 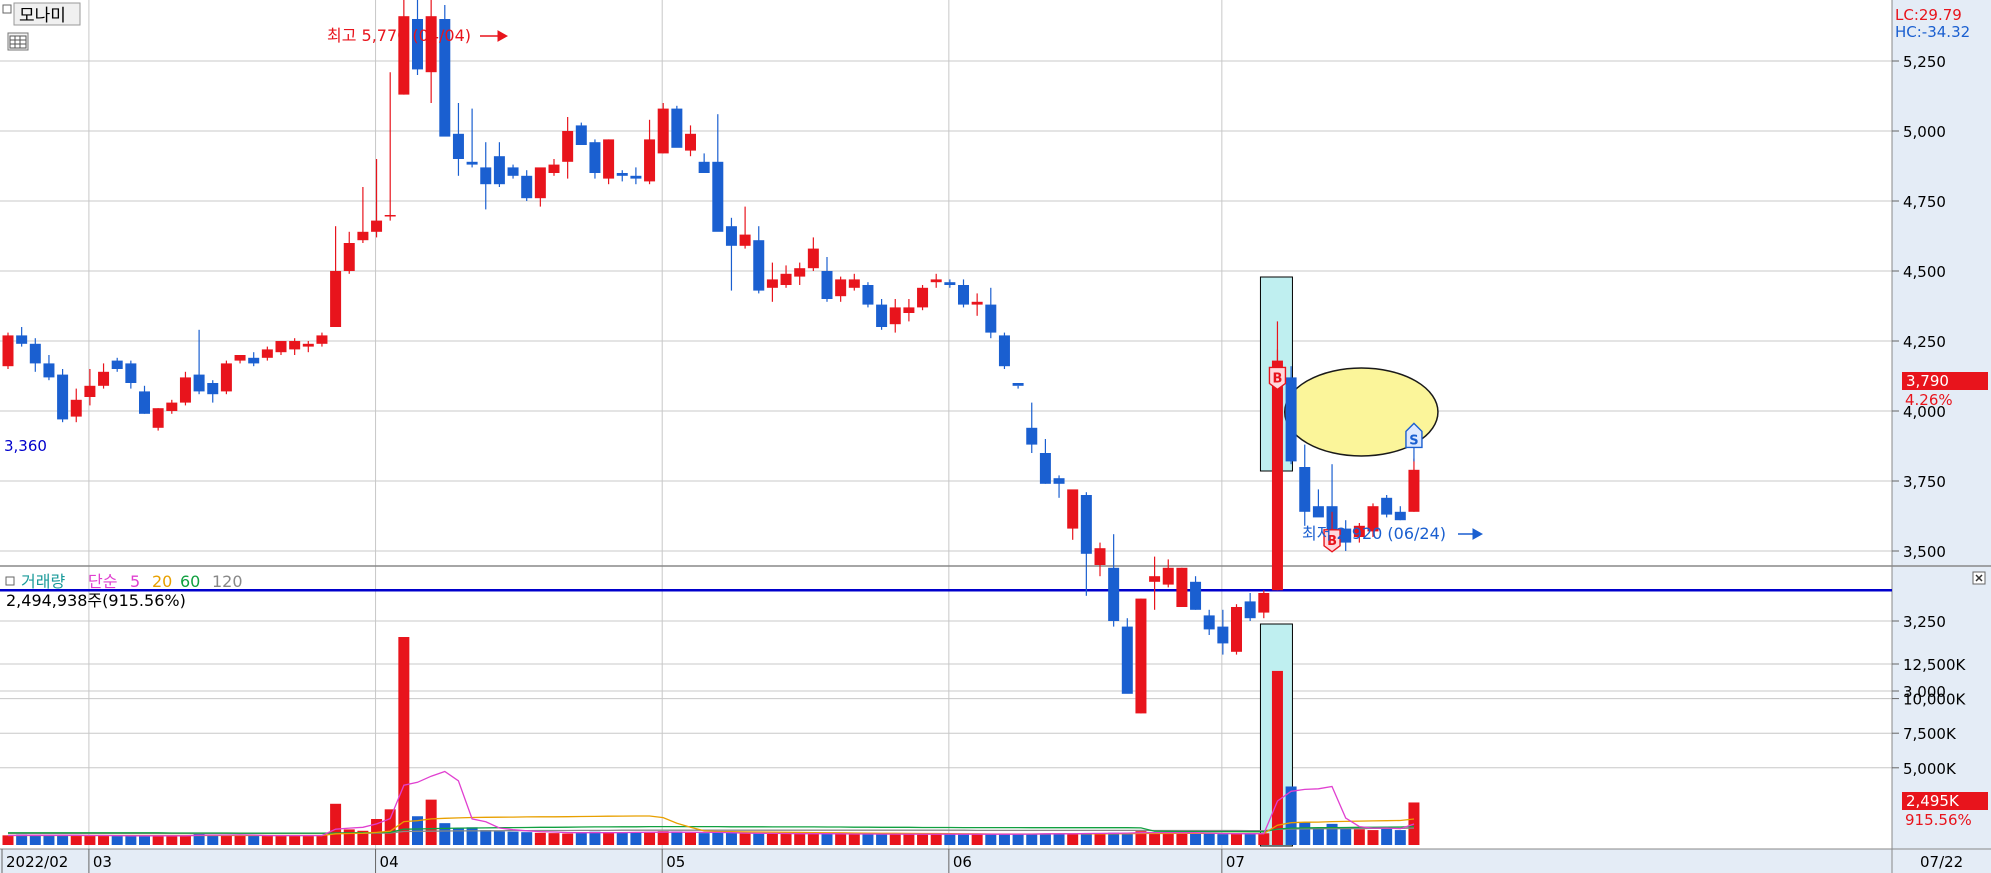 What do you see at coordinates (1924, 62) in the screenshot?
I see `price-tick-label: 5,250` at bounding box center [1924, 62].